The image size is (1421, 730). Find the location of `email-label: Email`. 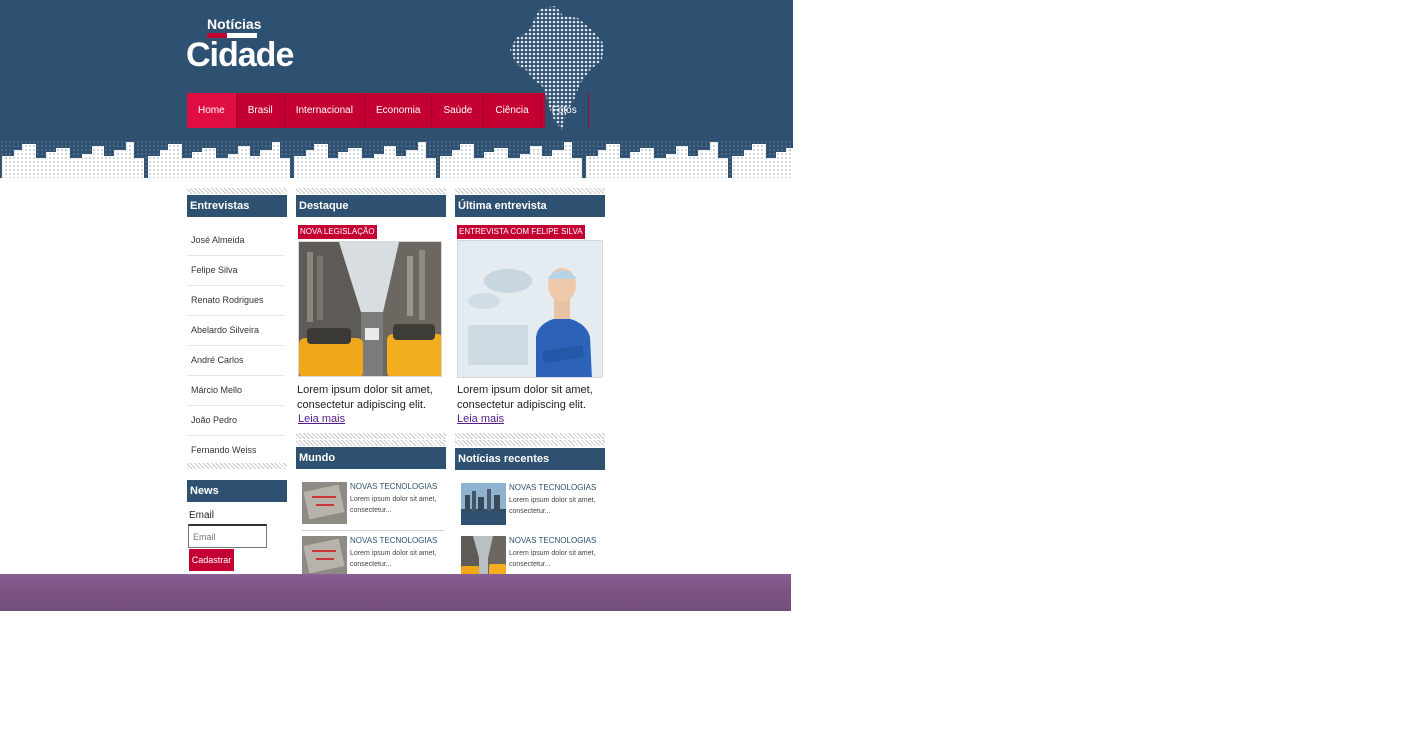

email-label: Email is located at coordinates (202, 515).